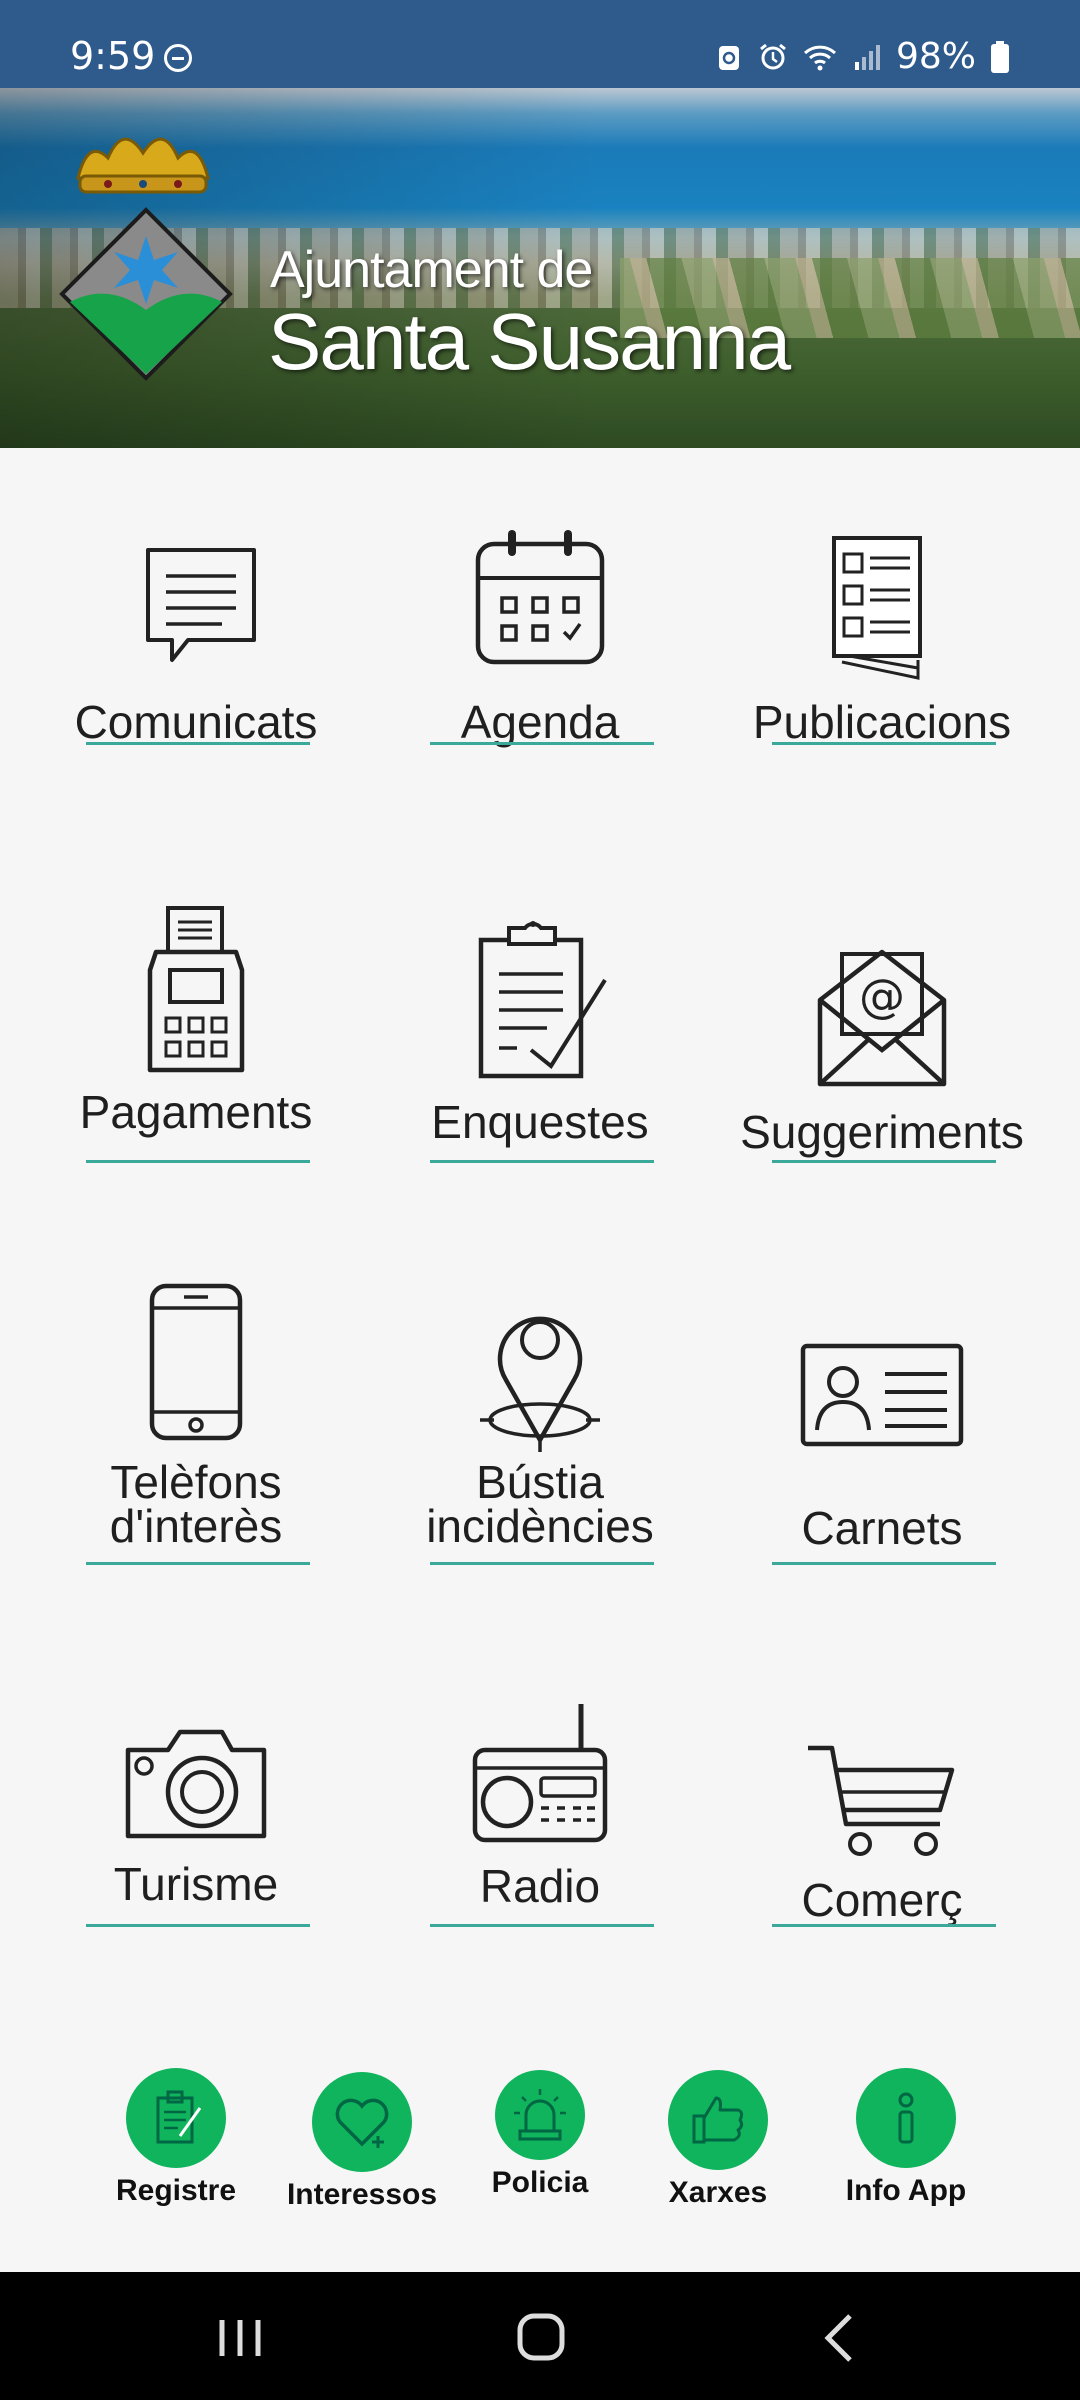 This screenshot has width=1080, height=2400. I want to click on recent-apps-icon, so click(240, 2338).